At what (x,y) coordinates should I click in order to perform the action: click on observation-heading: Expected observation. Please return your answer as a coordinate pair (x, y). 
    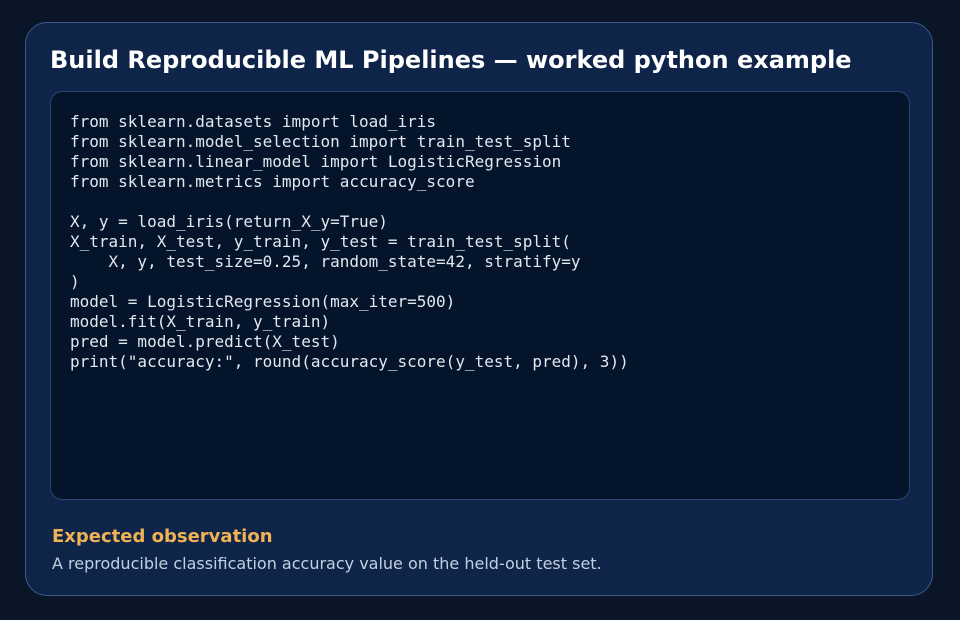
    Looking at the image, I should click on (162, 536).